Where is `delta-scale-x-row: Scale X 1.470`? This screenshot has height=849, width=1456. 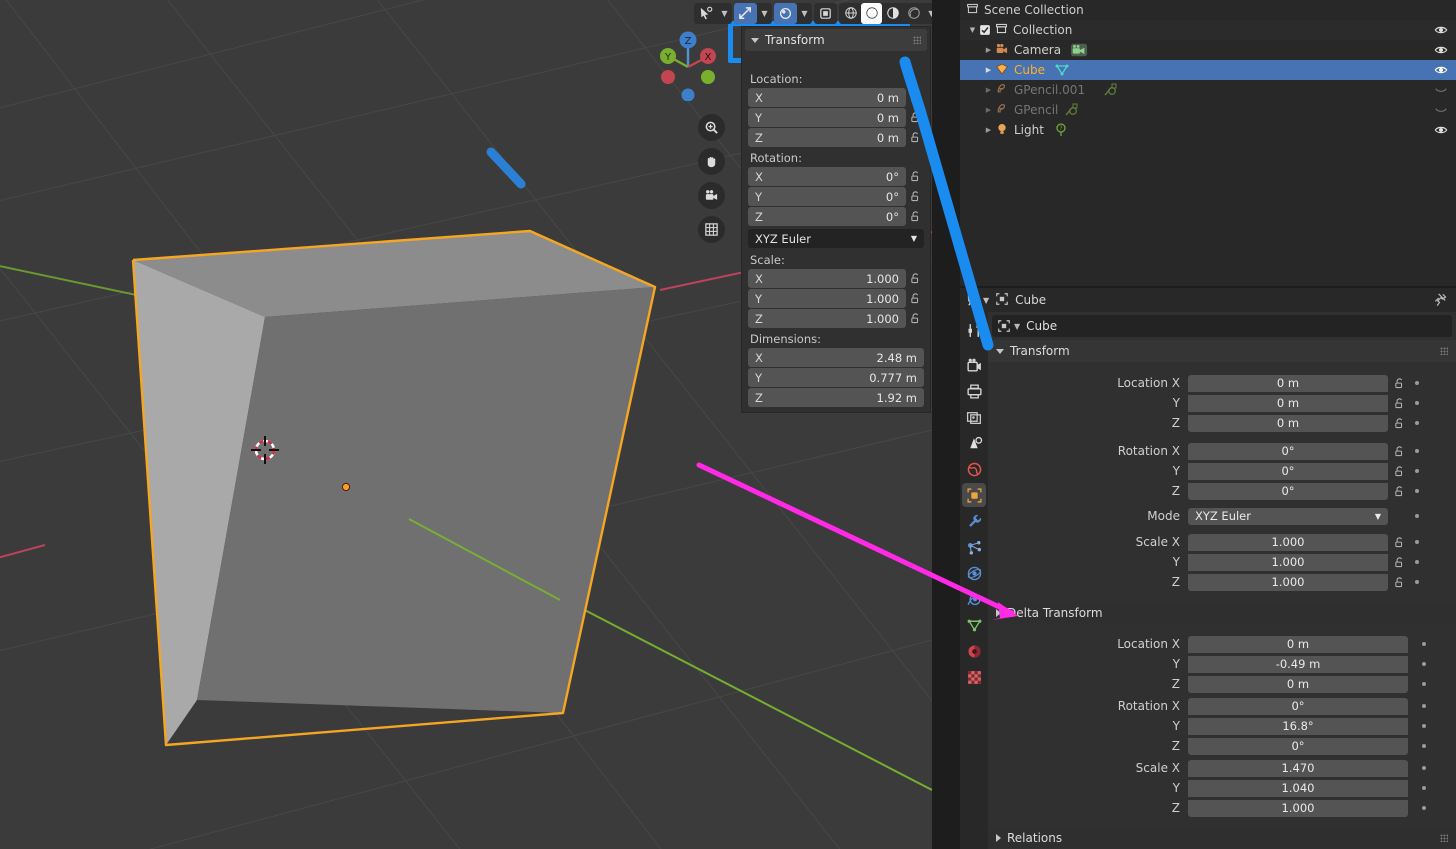 delta-scale-x-row: Scale X 1.470 is located at coordinates (1222, 768).